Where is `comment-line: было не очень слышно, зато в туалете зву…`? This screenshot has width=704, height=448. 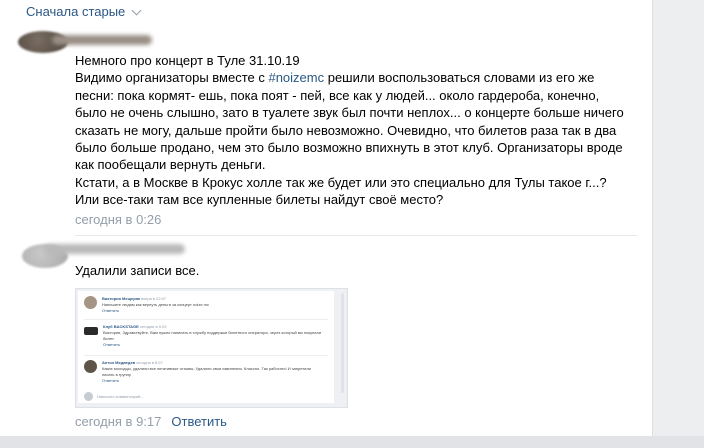
comment-line: было не очень слышно, зато в туалете зву… is located at coordinates (349, 113).